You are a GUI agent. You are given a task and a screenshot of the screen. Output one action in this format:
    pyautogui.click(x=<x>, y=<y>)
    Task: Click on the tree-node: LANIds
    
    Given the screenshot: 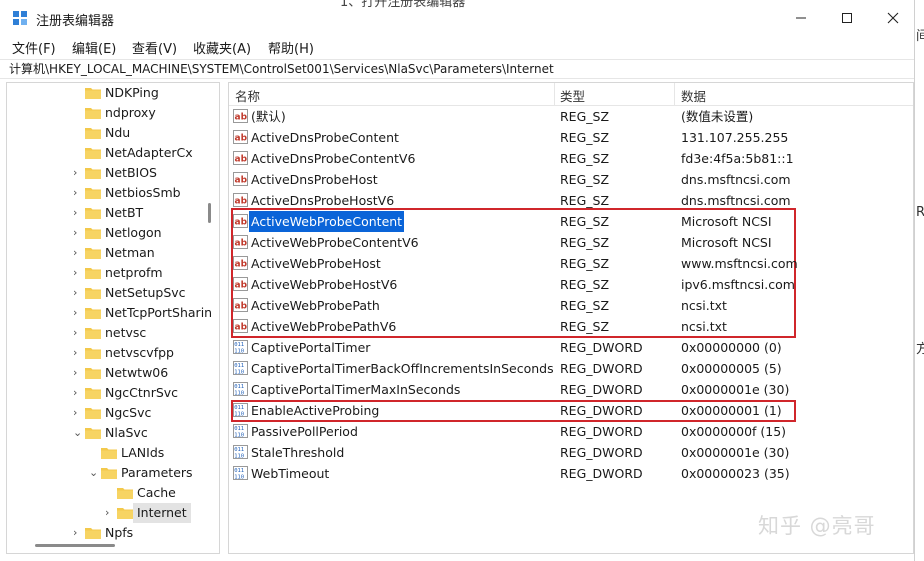 What is the action you would take?
    pyautogui.click(x=107, y=453)
    